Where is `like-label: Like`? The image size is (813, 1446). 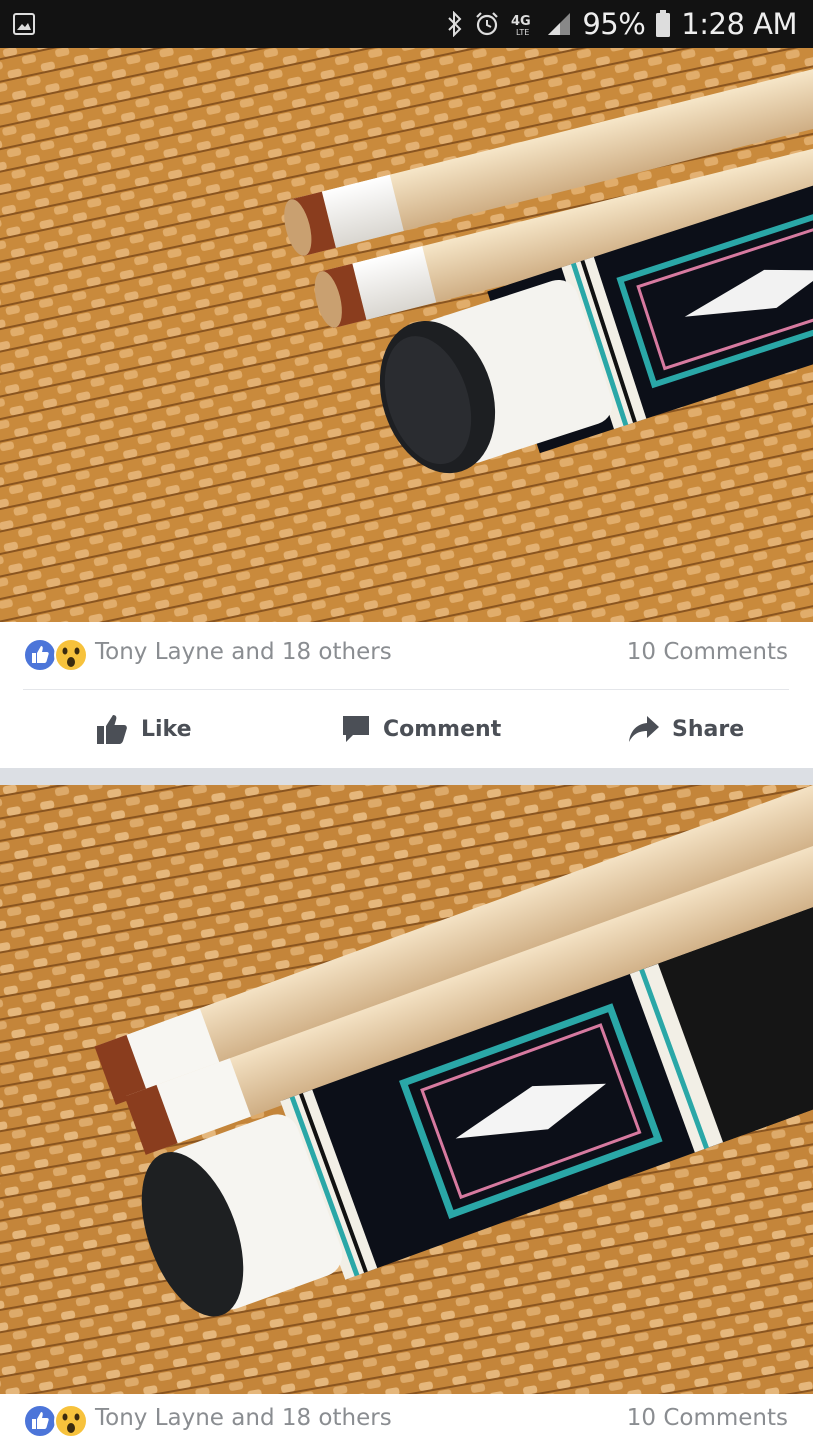
like-label: Like is located at coordinates (166, 729).